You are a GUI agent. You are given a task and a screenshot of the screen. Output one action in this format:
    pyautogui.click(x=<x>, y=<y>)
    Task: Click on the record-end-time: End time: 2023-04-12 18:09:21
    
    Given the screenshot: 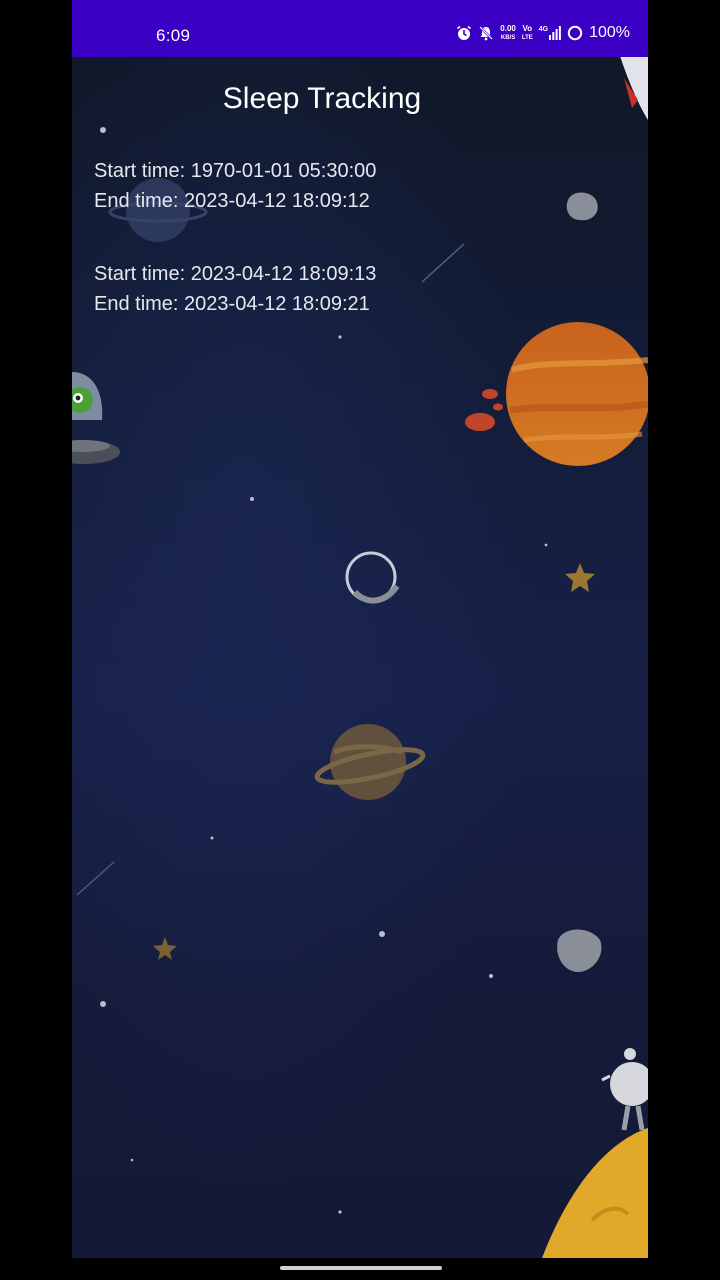 What is the action you would take?
    pyautogui.click(x=232, y=304)
    